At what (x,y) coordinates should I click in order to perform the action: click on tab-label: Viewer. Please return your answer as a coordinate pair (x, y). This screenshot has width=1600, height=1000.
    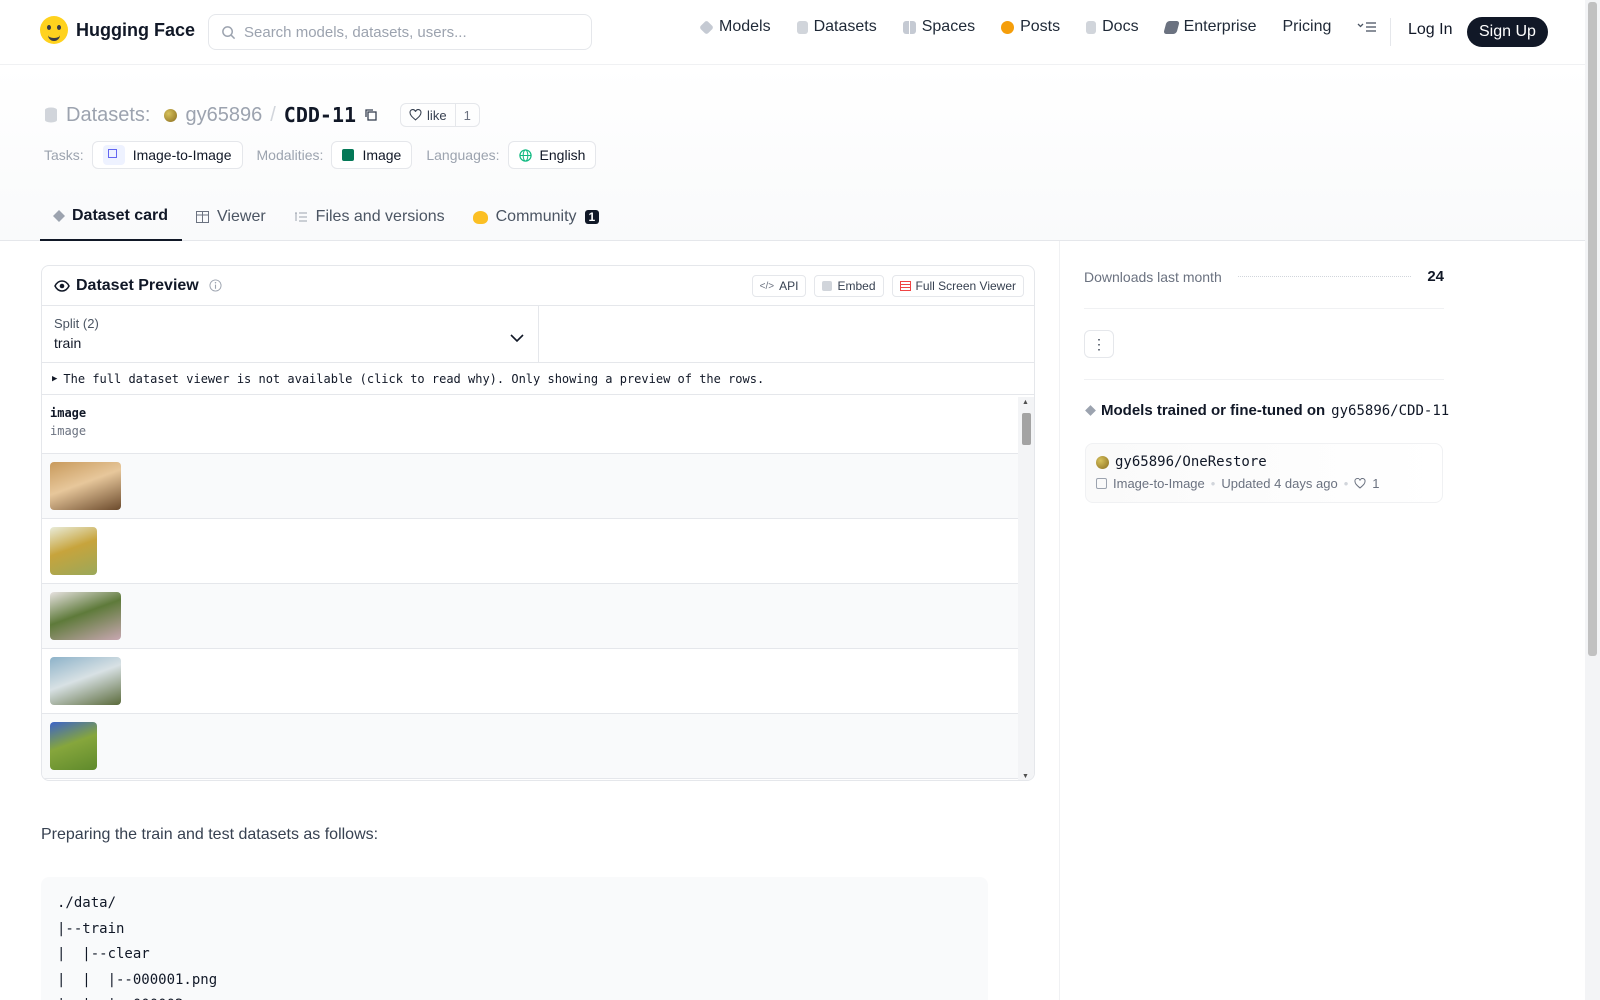
    Looking at the image, I should click on (241, 216).